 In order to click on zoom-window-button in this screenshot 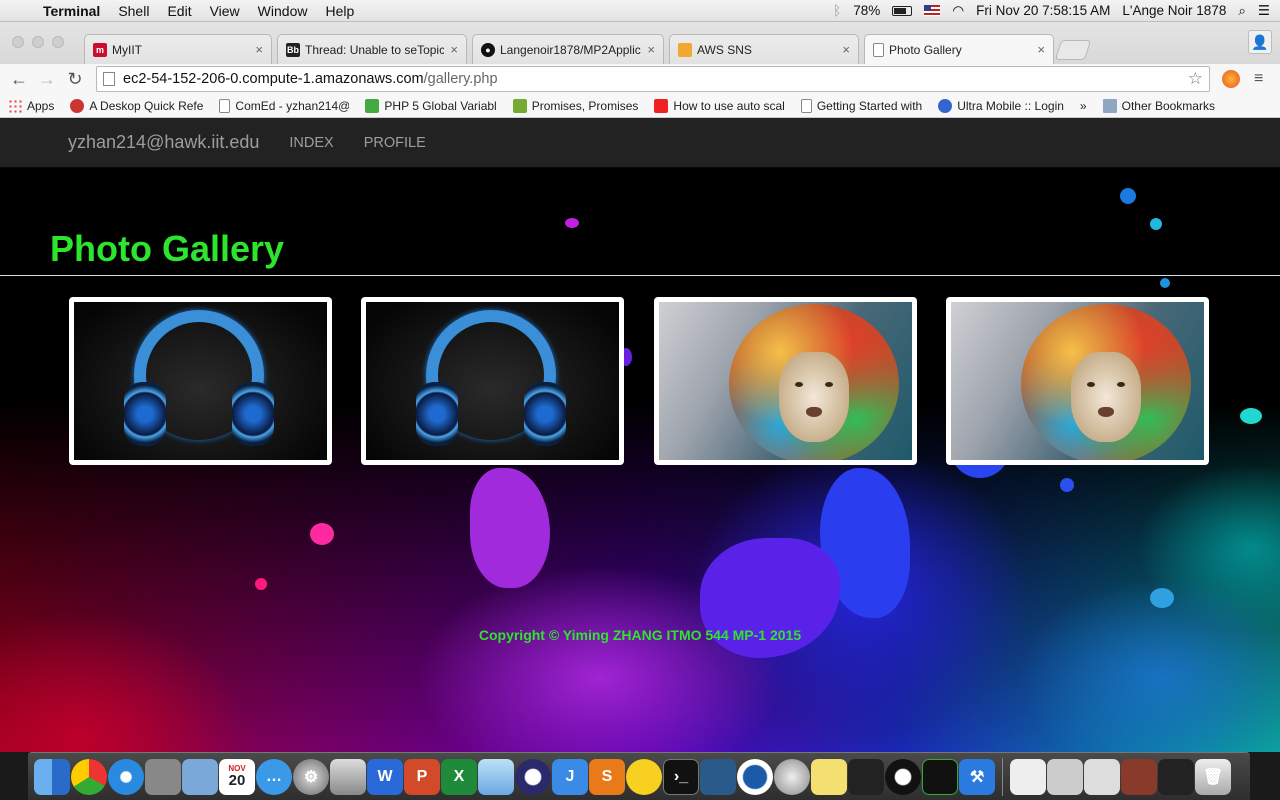, I will do `click(58, 42)`.